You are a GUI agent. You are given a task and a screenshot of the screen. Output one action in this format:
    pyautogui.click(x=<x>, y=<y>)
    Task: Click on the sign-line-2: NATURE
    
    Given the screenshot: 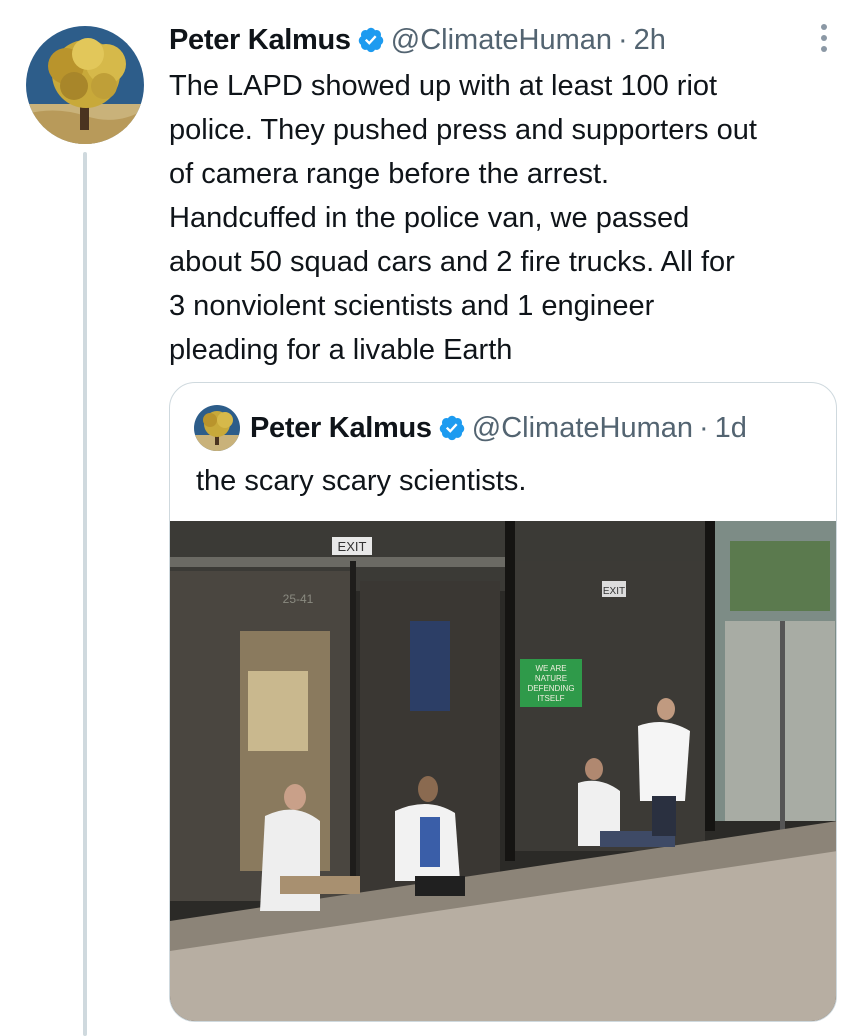 What is the action you would take?
    pyautogui.click(x=551, y=678)
    